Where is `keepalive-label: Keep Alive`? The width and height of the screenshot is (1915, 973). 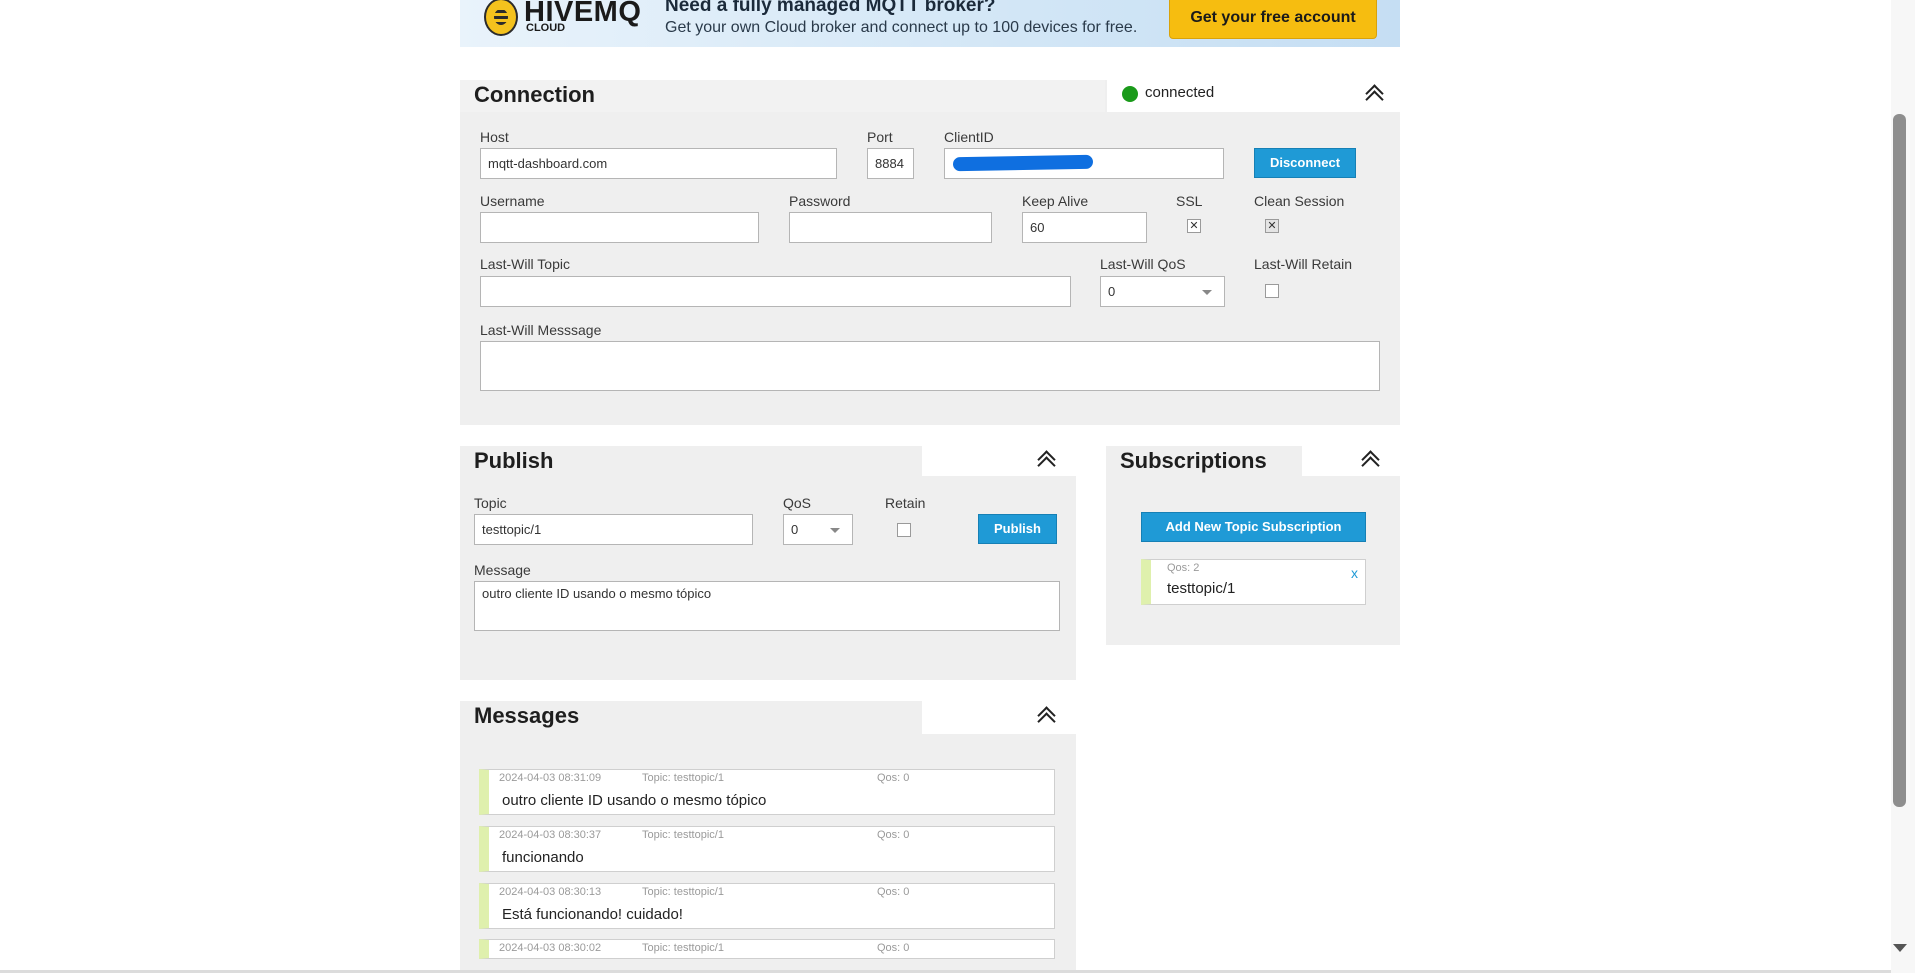
keepalive-label: Keep Alive is located at coordinates (1055, 201).